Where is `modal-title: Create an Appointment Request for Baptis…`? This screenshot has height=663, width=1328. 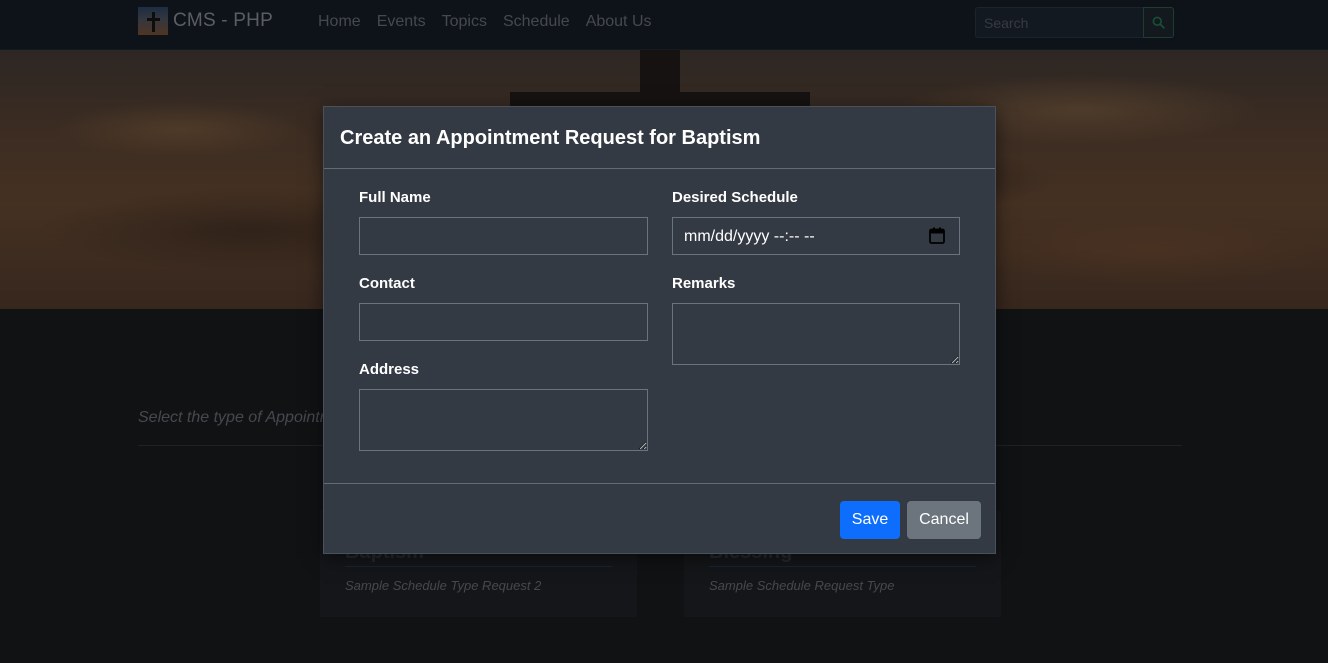
modal-title: Create an Appointment Request for Baptis… is located at coordinates (550, 138).